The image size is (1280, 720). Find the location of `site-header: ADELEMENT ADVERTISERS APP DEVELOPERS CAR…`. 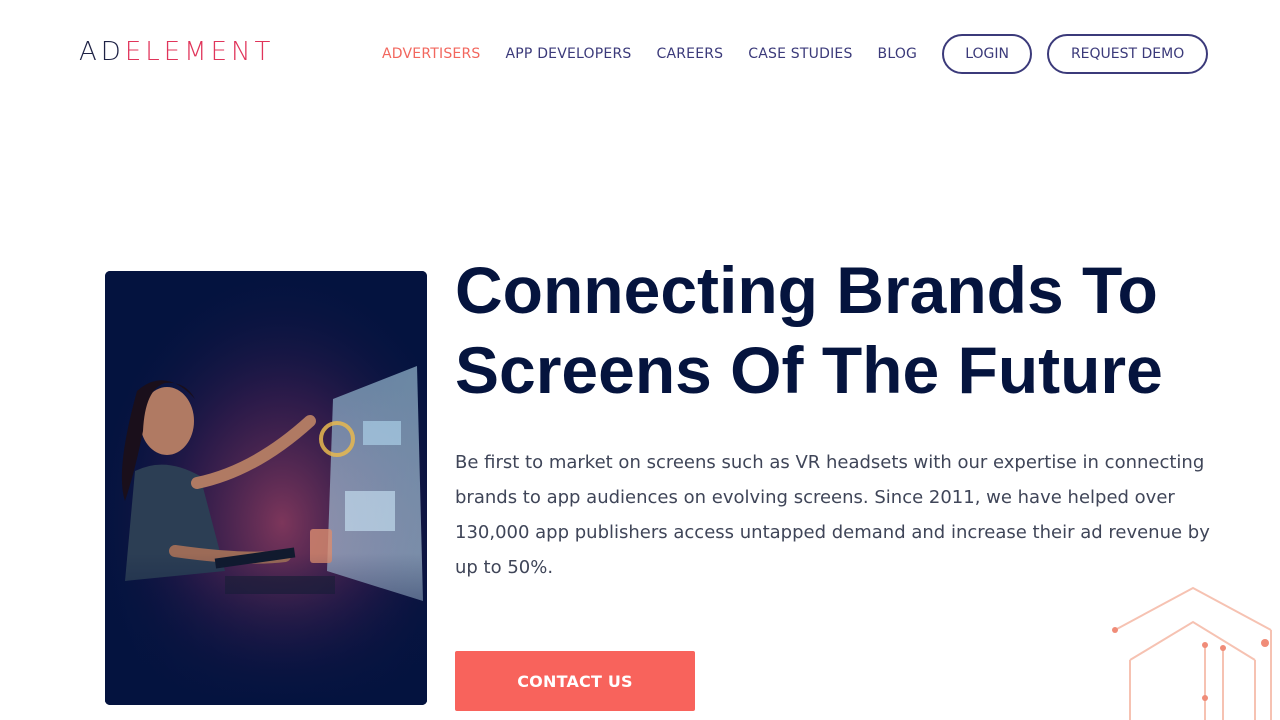

site-header: ADELEMENT ADVERTISERS APP DEVELOPERS CAR… is located at coordinates (640, 53).